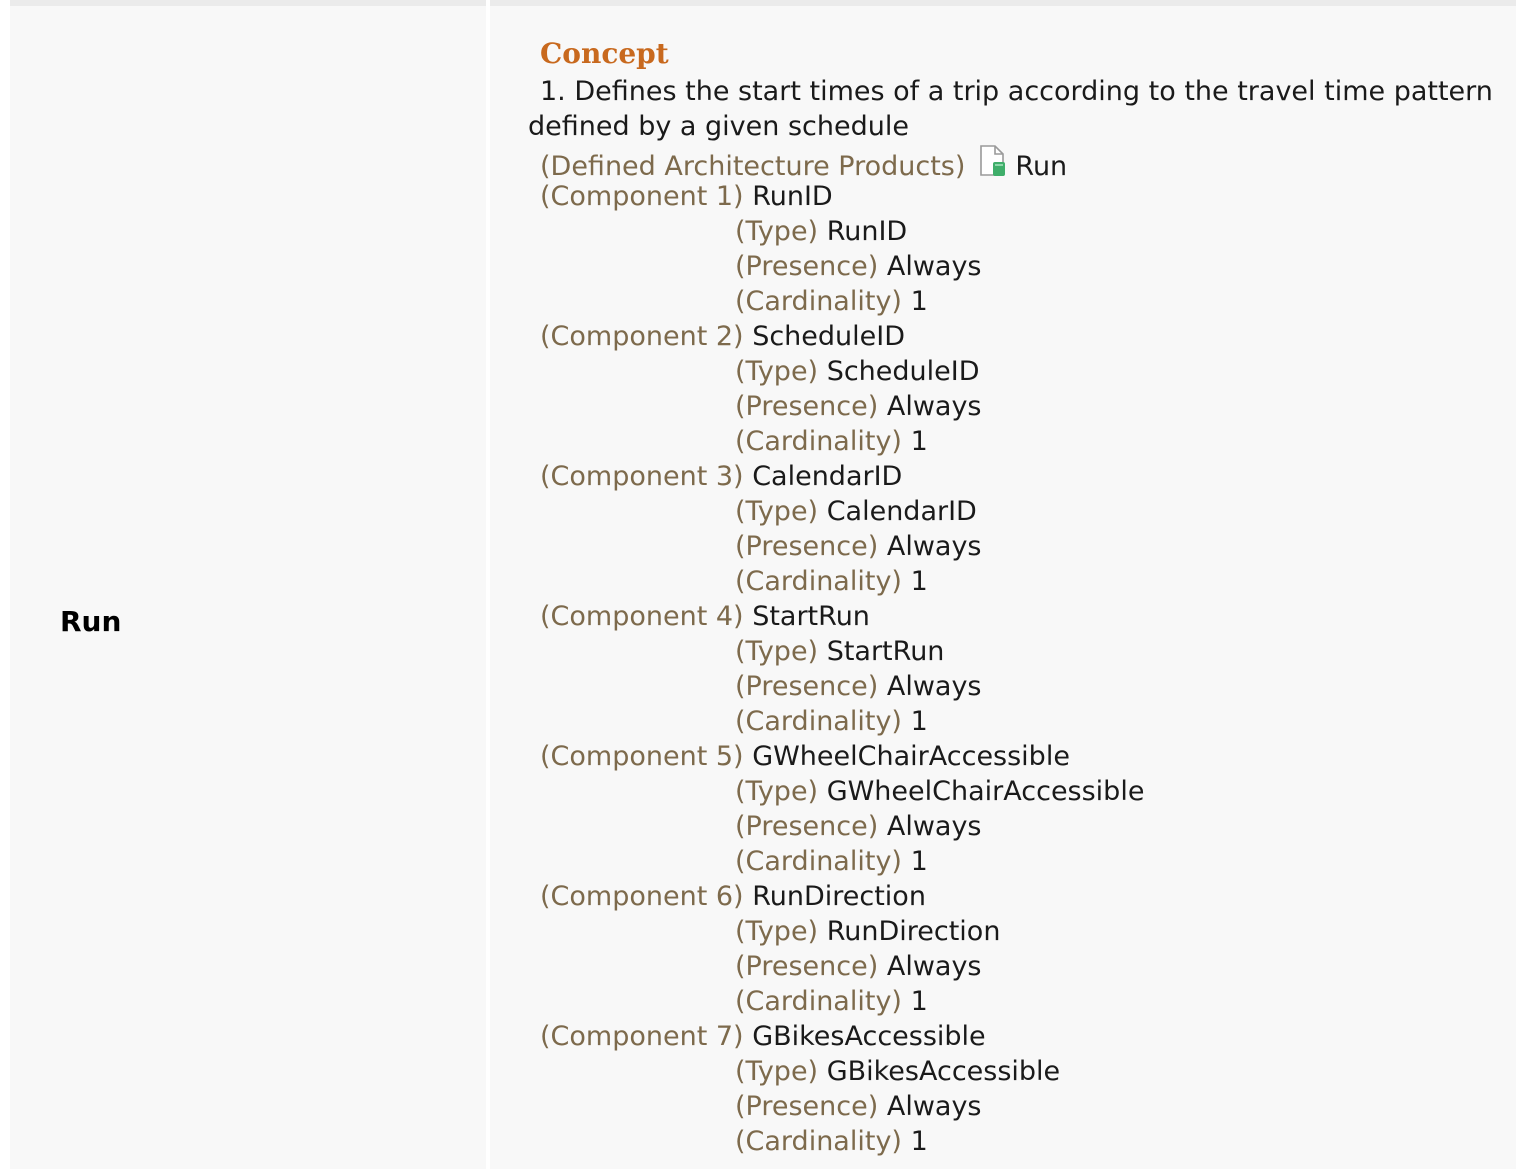  I want to click on component-label: (Component 2), so click(642, 336).